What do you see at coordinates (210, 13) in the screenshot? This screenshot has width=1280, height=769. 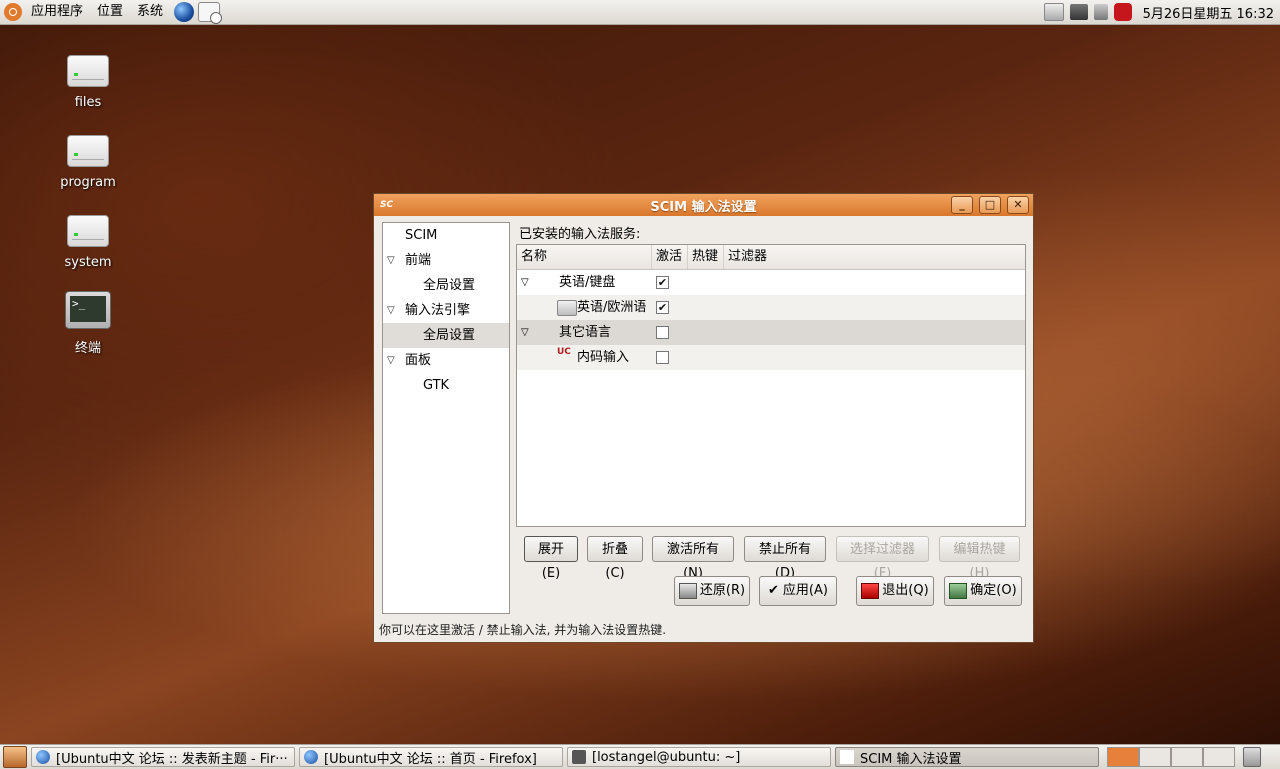 I see `mail-client-icon` at bounding box center [210, 13].